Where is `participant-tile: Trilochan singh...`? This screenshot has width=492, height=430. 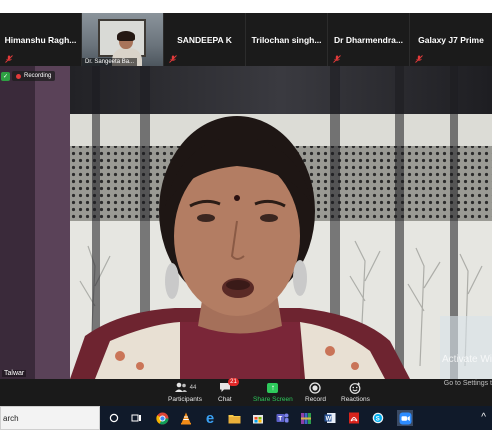 participant-tile: Trilochan singh... is located at coordinates (287, 39).